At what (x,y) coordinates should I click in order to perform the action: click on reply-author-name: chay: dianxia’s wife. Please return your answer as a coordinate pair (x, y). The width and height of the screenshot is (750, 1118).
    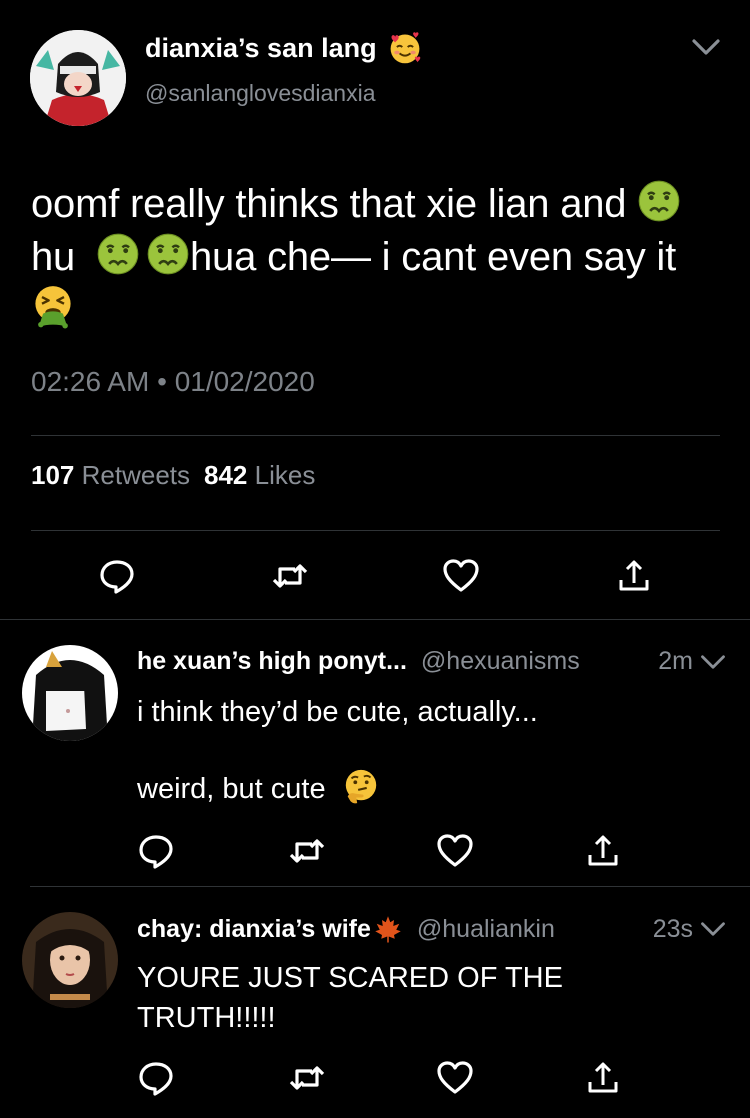
    Looking at the image, I should click on (254, 929).